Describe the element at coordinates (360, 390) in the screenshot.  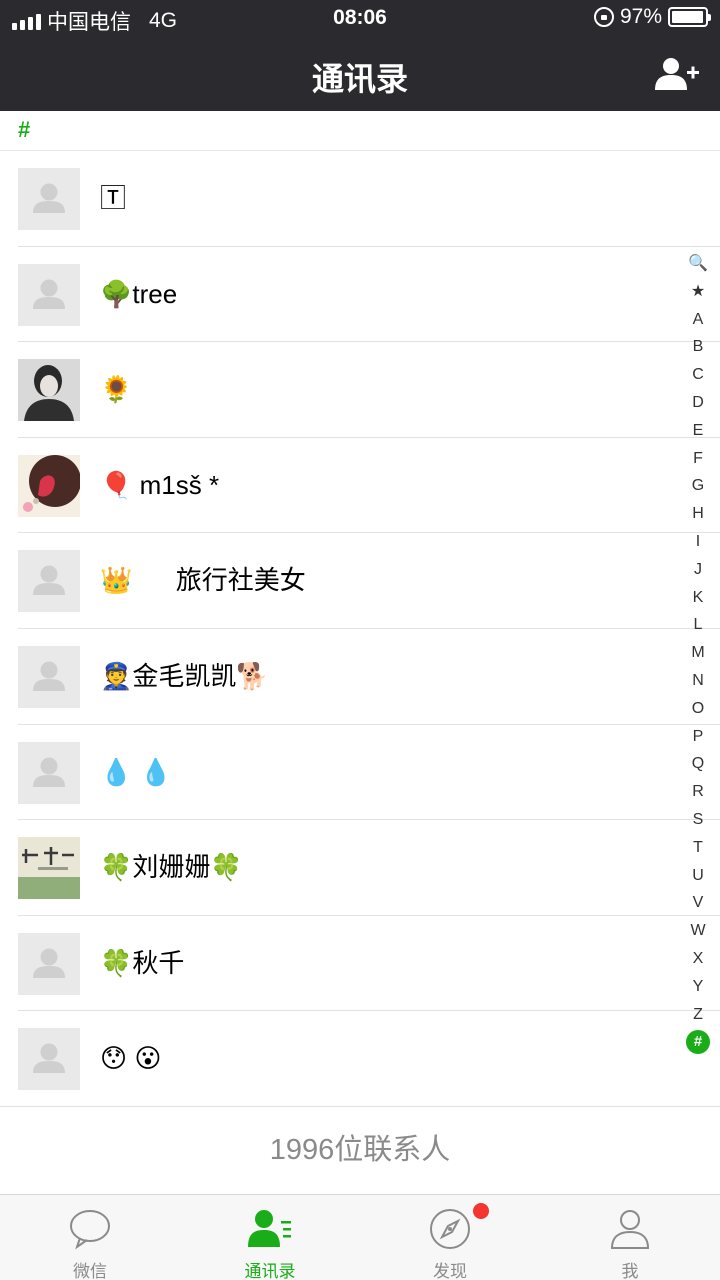
I see `contact-row: 🌻` at that location.